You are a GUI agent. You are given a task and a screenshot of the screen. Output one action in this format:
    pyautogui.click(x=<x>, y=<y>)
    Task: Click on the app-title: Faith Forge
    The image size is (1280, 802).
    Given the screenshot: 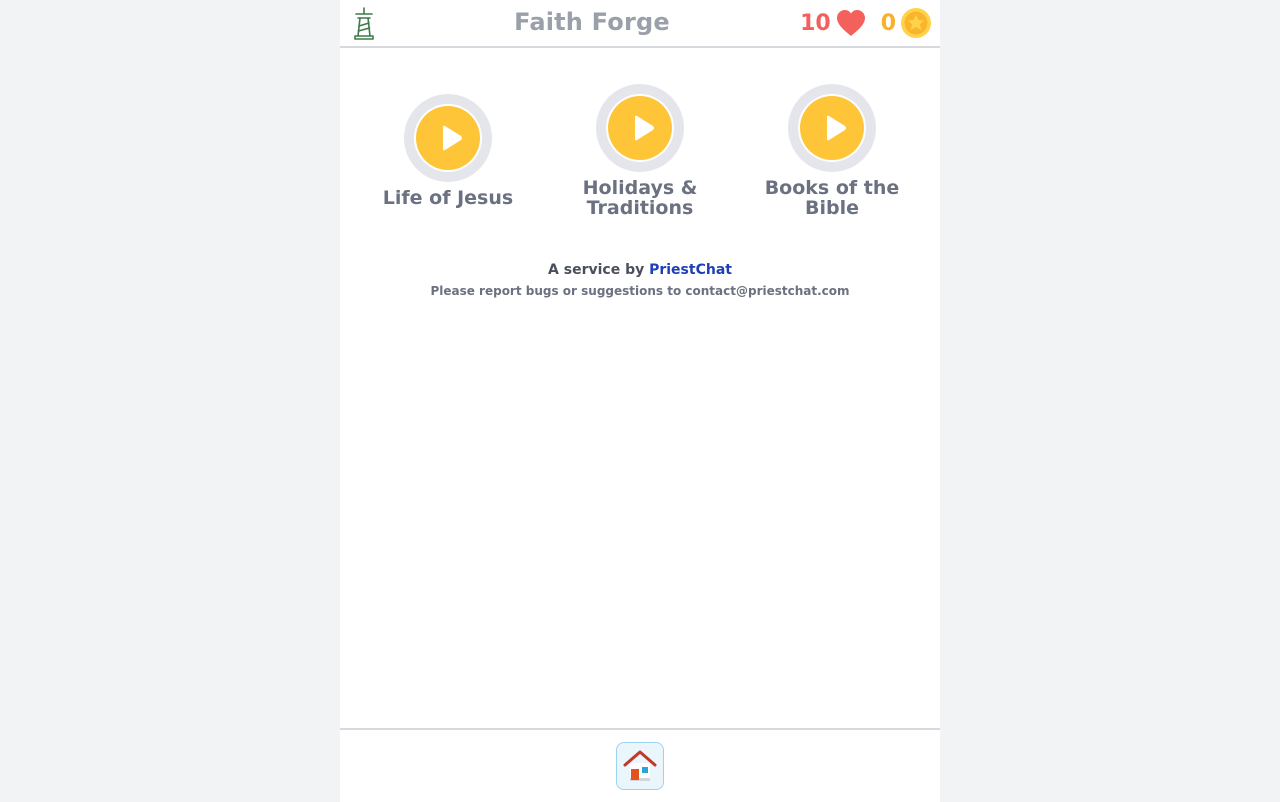 What is the action you would take?
    pyautogui.click(x=592, y=22)
    